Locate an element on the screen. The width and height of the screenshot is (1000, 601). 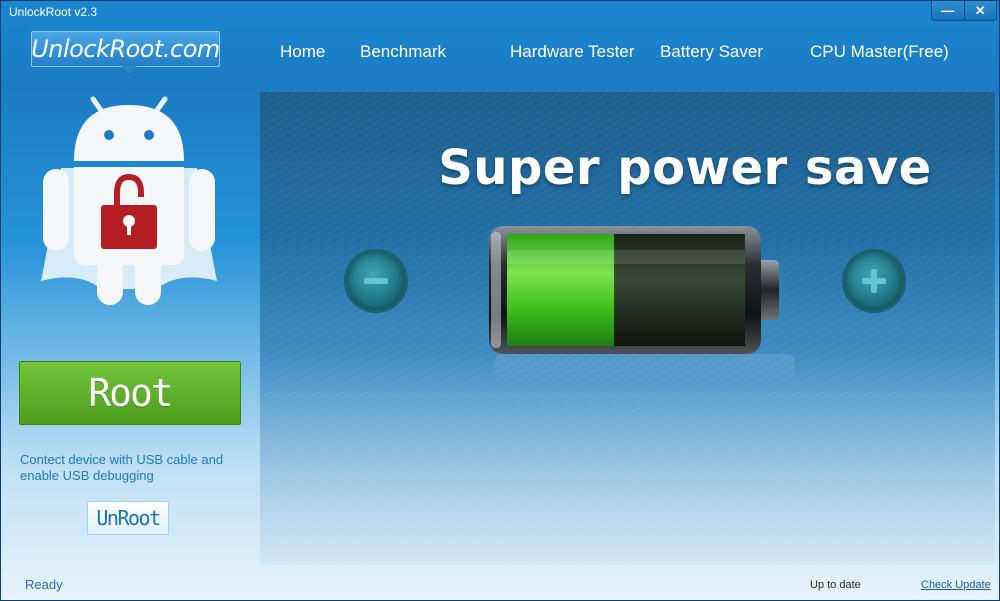
battery-icon is located at coordinates (634, 290).